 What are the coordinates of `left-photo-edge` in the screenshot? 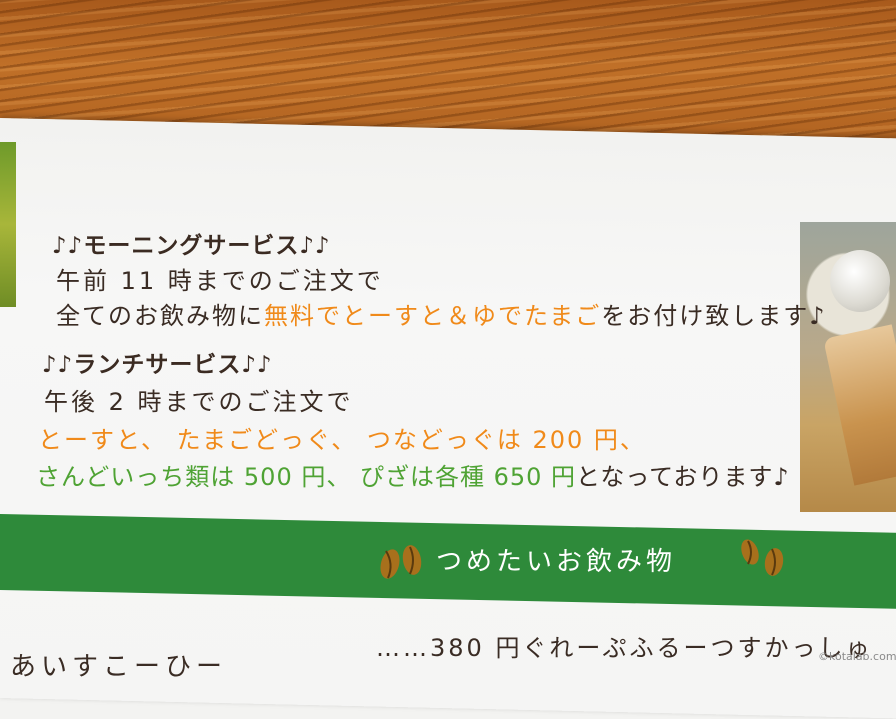 It's located at (8, 224).